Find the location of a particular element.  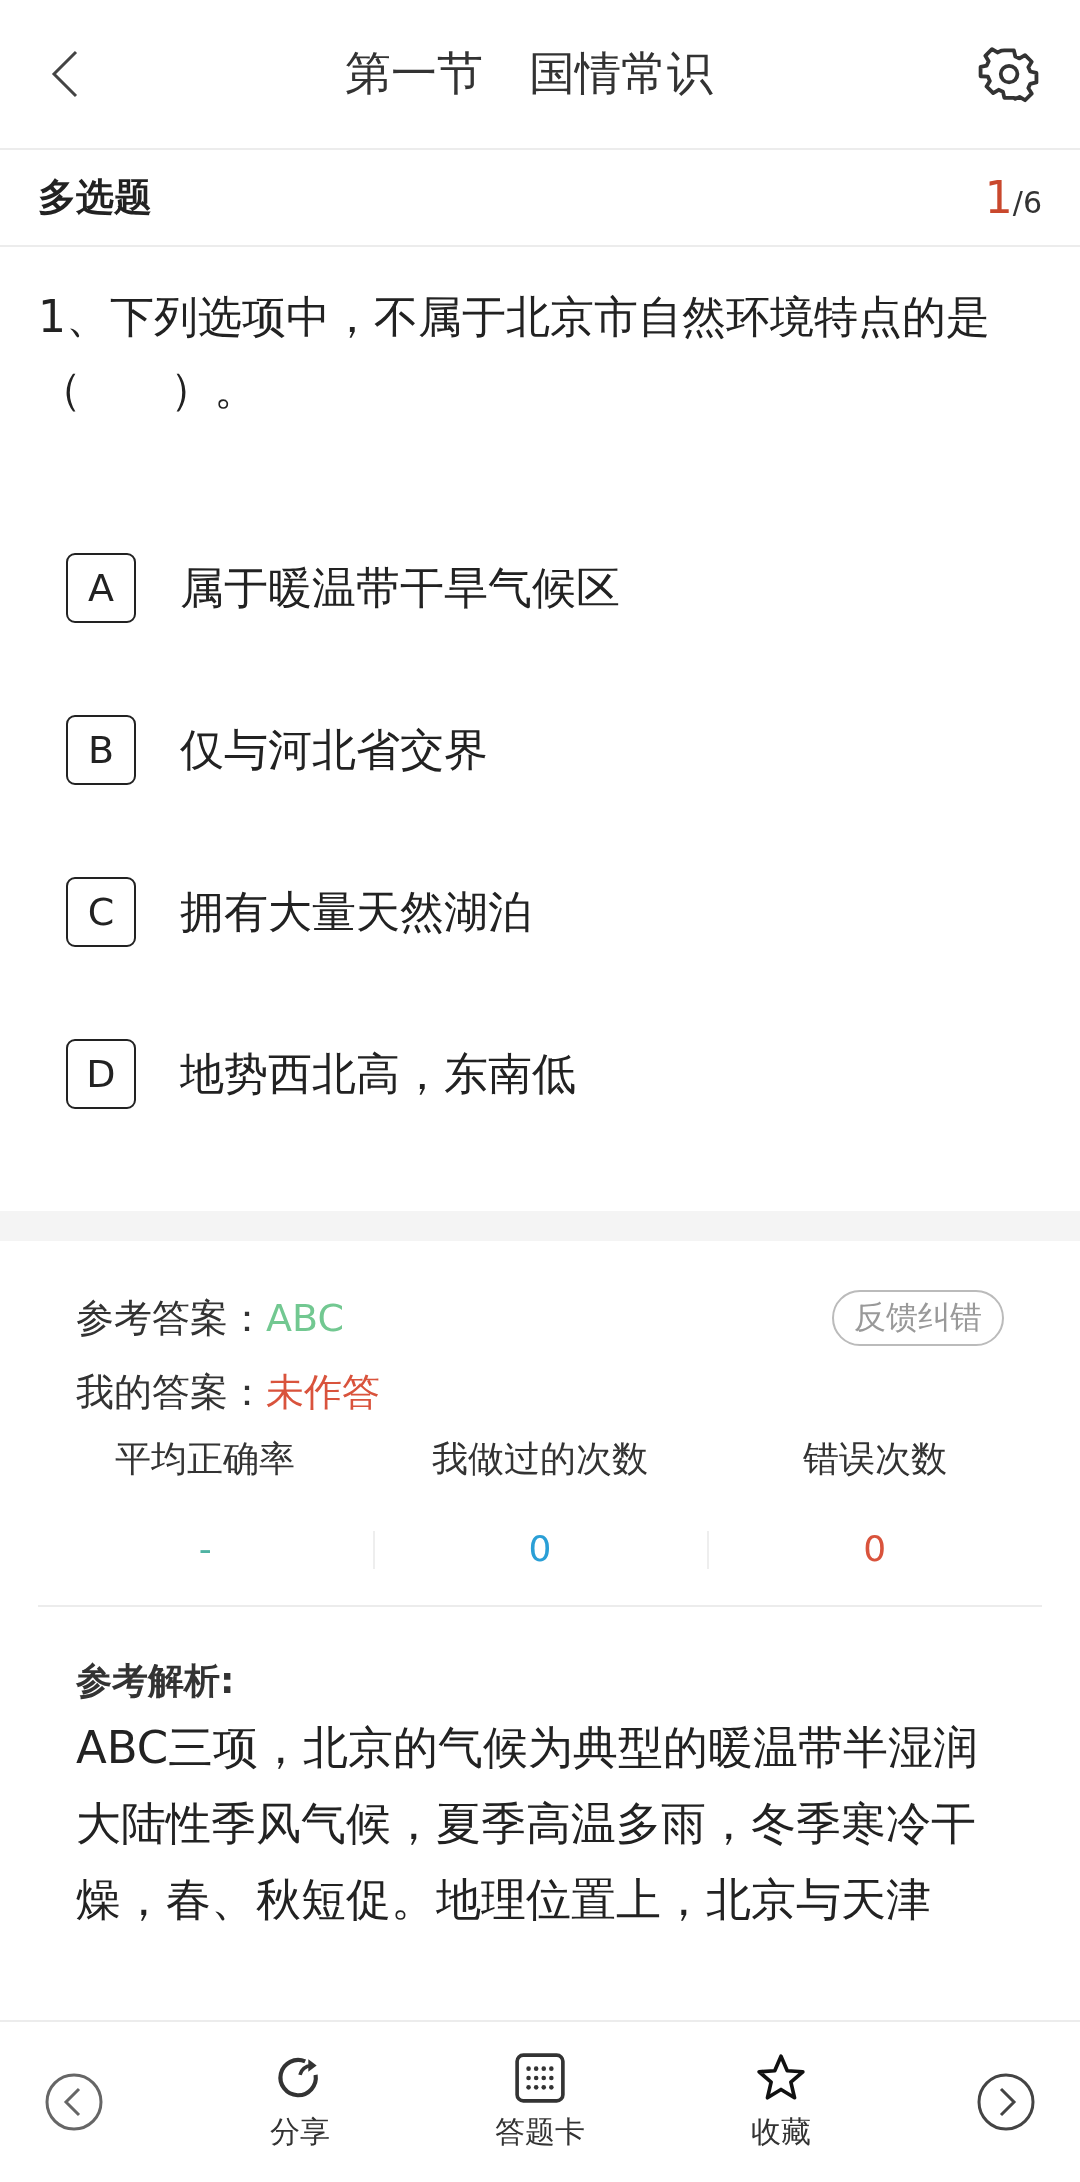

next-icon is located at coordinates (1006, 2102).